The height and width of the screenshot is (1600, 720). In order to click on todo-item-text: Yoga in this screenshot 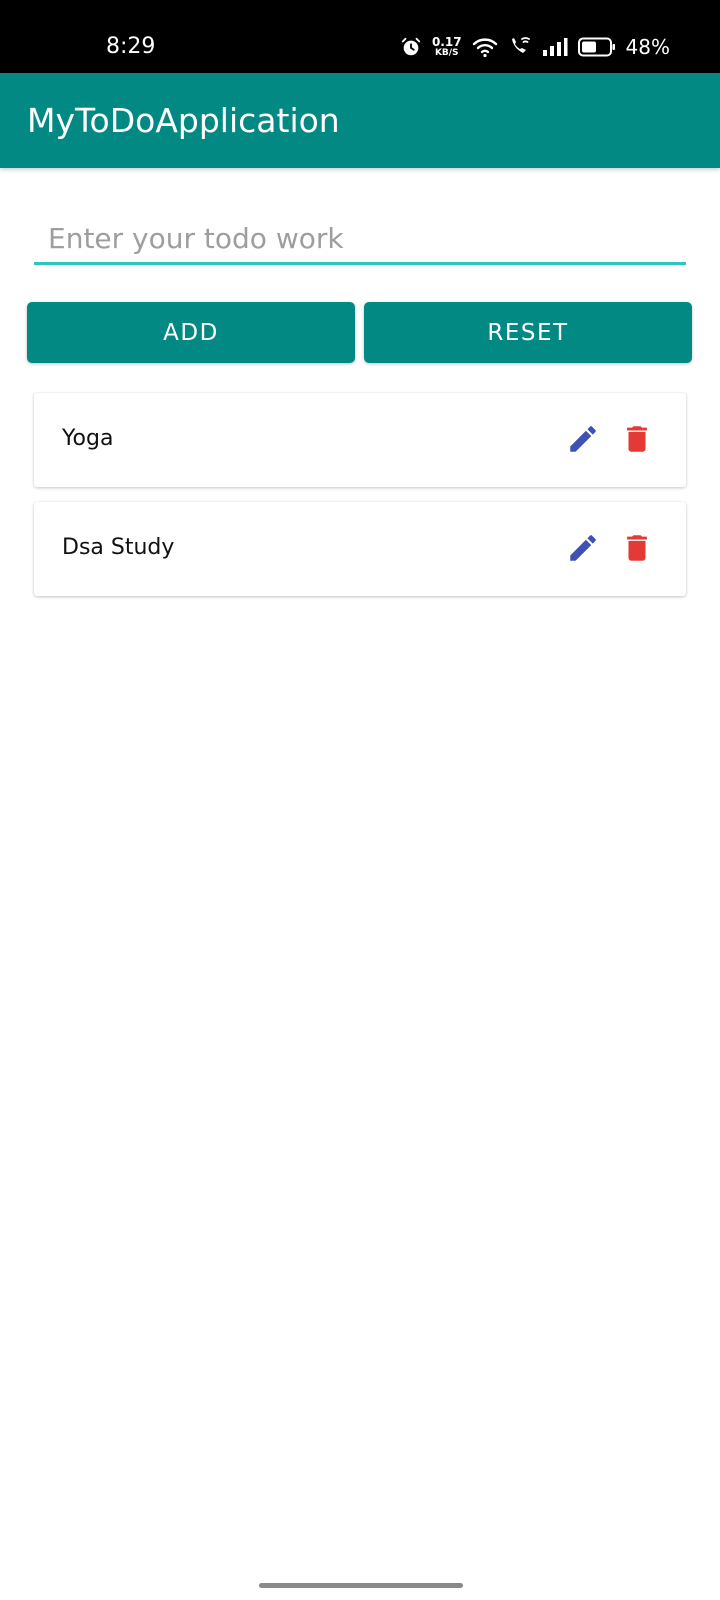, I will do `click(88, 438)`.